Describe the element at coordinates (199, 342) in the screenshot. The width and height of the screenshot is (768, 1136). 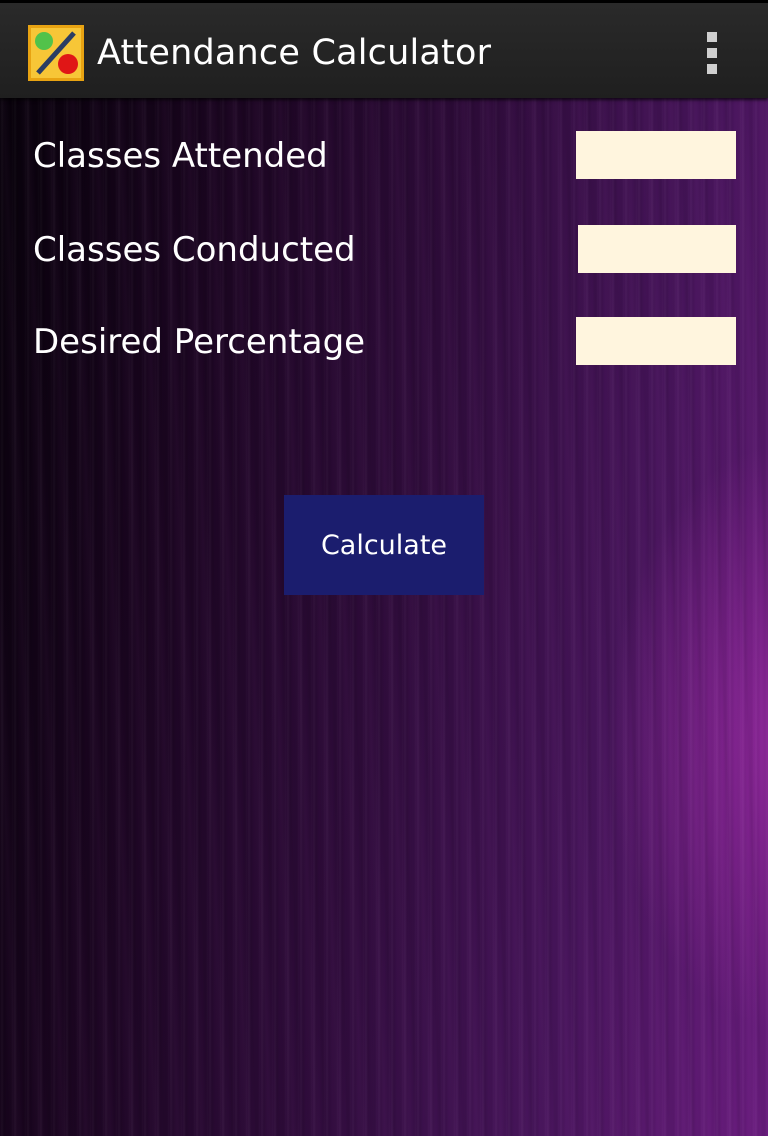
I see `desired-percentage-label: Desired Percentage` at that location.